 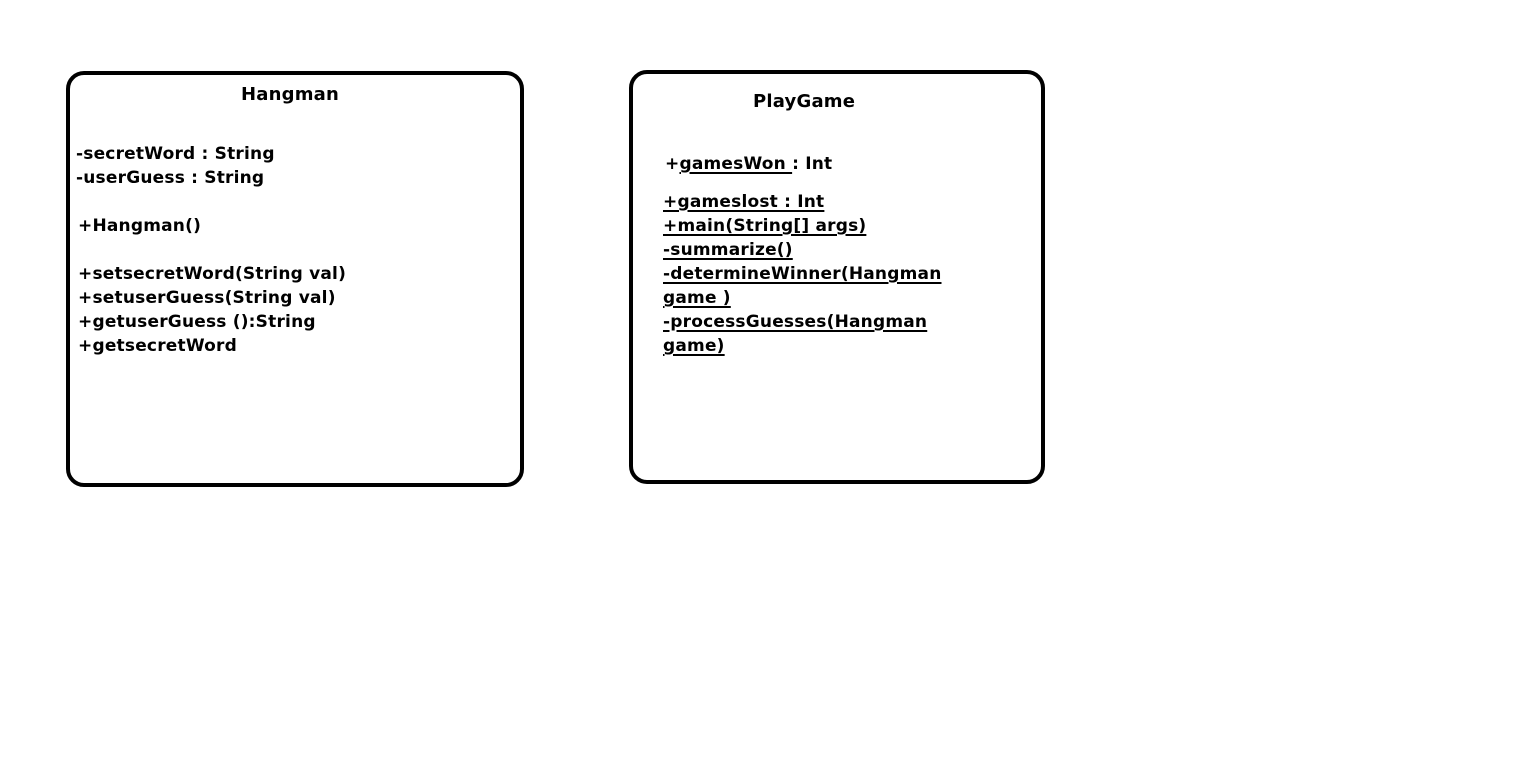 What do you see at coordinates (804, 101) in the screenshot?
I see `playgame-class-title: PlayGame` at bounding box center [804, 101].